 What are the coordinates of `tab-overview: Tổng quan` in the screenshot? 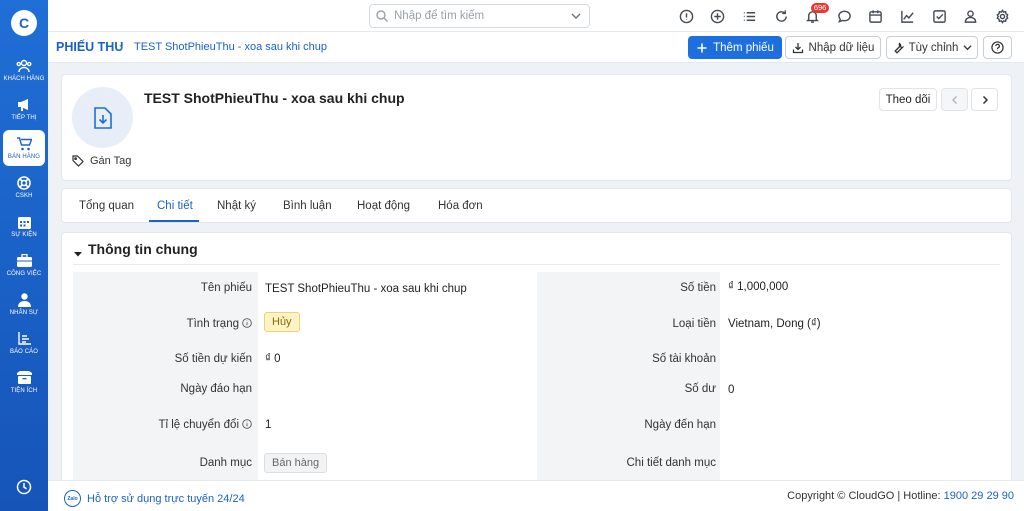 It's located at (106, 206).